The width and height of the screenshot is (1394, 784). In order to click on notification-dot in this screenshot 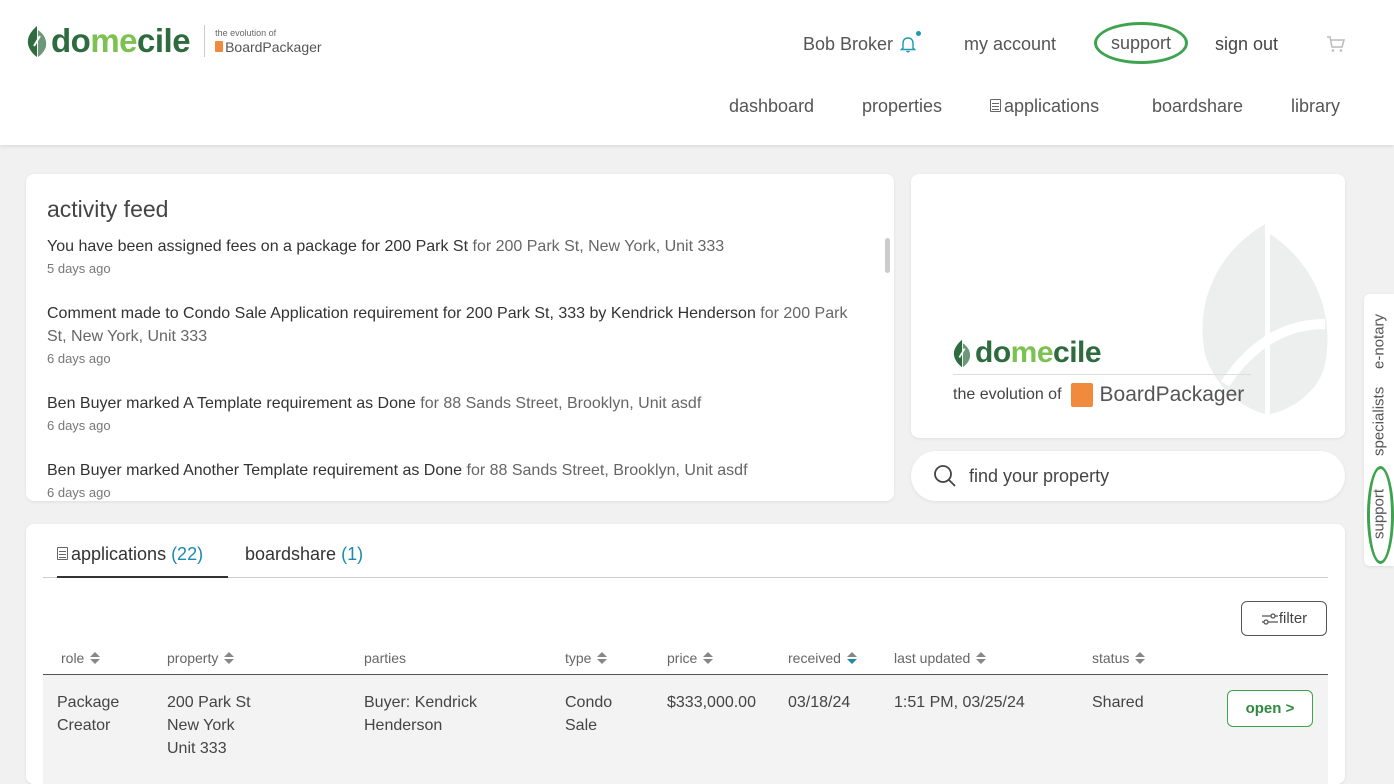, I will do `click(919, 33)`.